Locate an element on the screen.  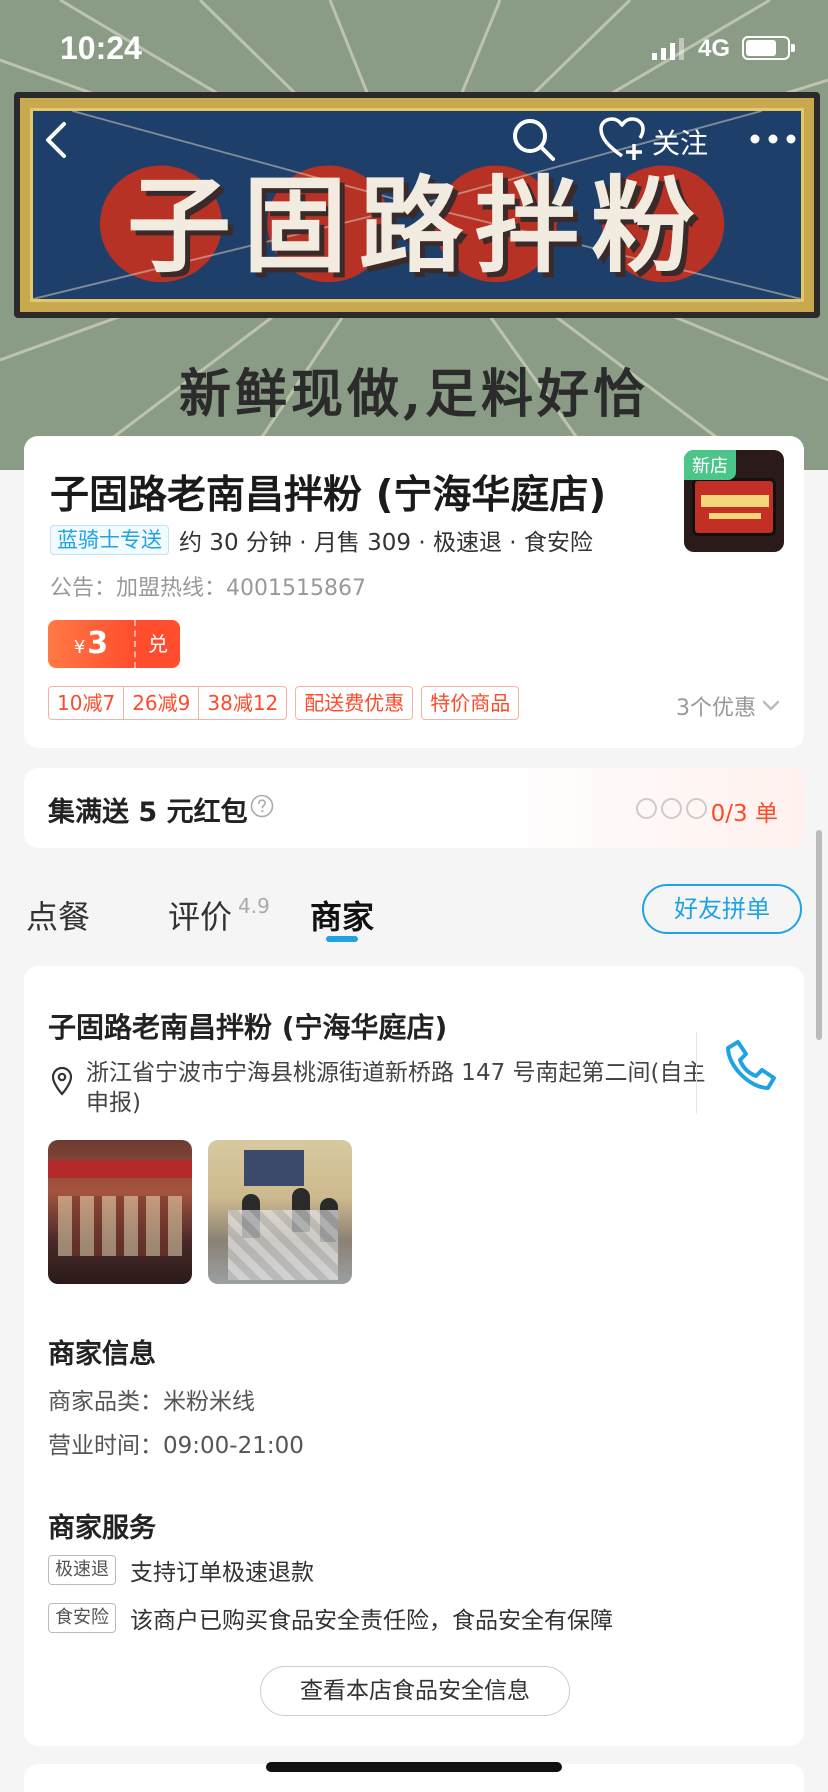
redeem-coupon: ¥ 3 兑 is located at coordinates (114, 644).